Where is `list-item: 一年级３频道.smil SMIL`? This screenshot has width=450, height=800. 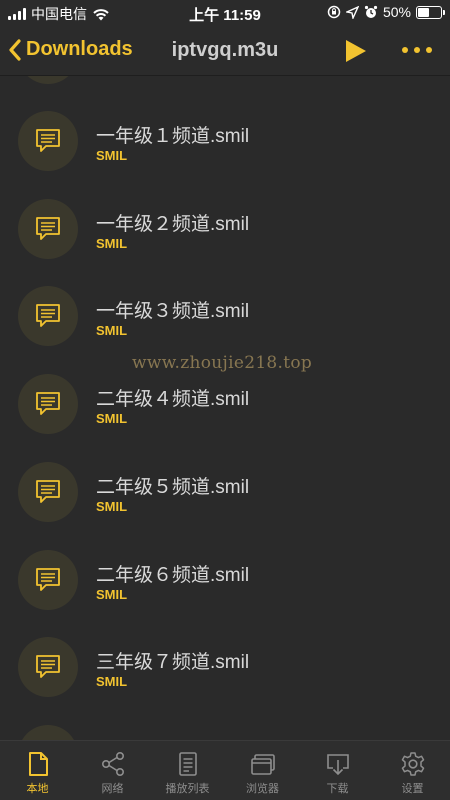
list-item: 一年级３频道.smil SMIL is located at coordinates (225, 311).